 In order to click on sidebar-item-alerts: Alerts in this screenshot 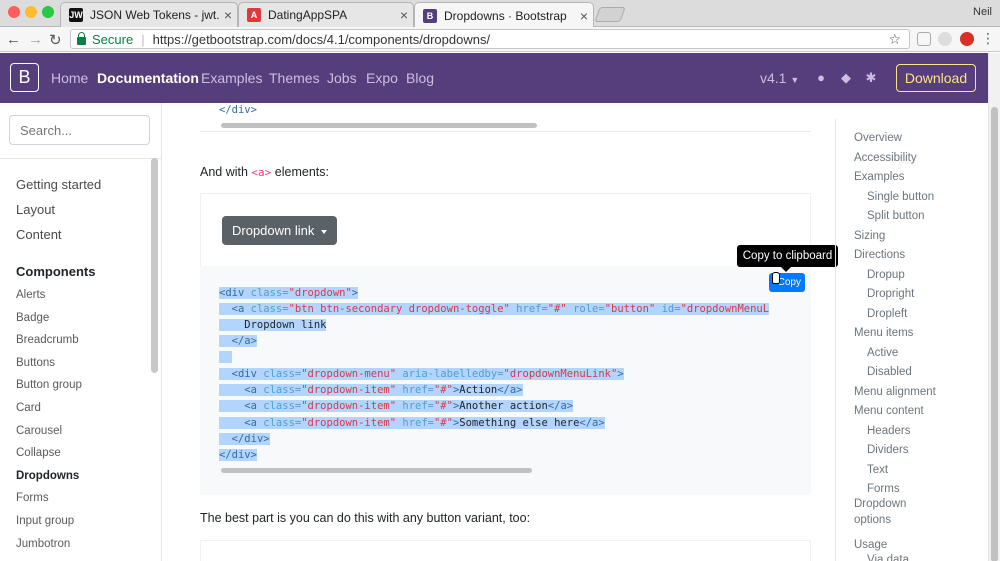, I will do `click(30, 295)`.